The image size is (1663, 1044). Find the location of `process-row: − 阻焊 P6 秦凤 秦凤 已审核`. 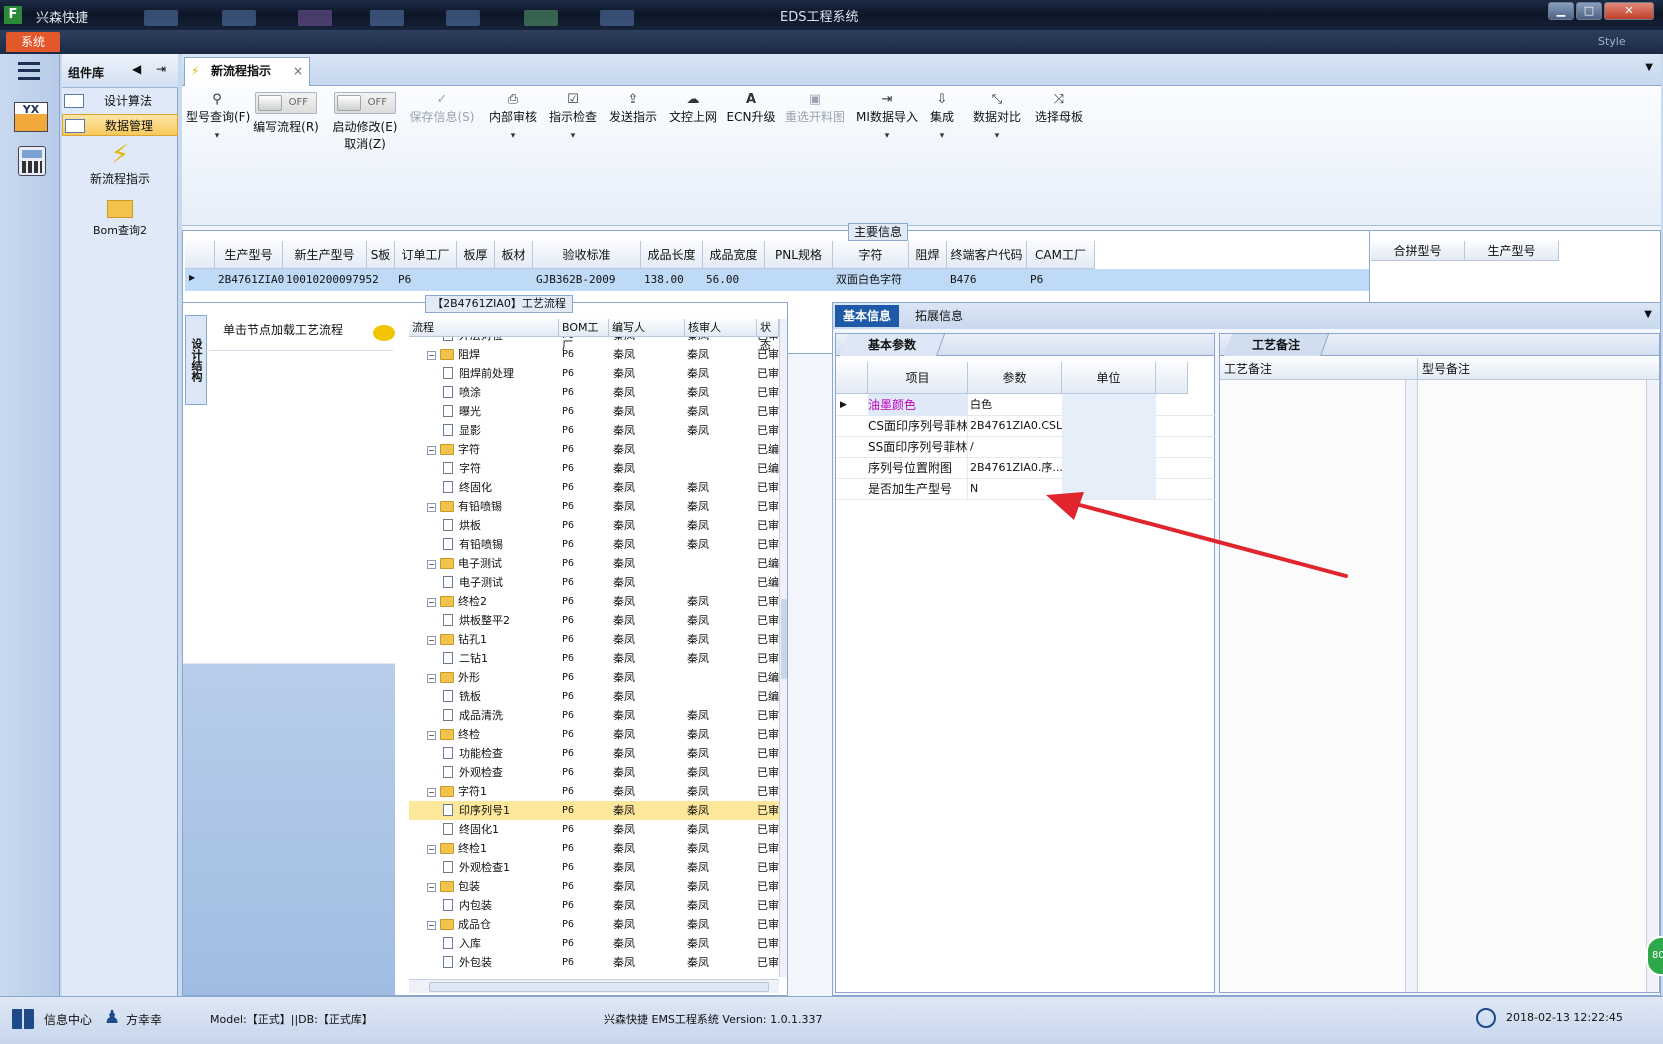

process-row: − 阻焊 P6 秦凤 秦凤 已审核 is located at coordinates (594, 354).